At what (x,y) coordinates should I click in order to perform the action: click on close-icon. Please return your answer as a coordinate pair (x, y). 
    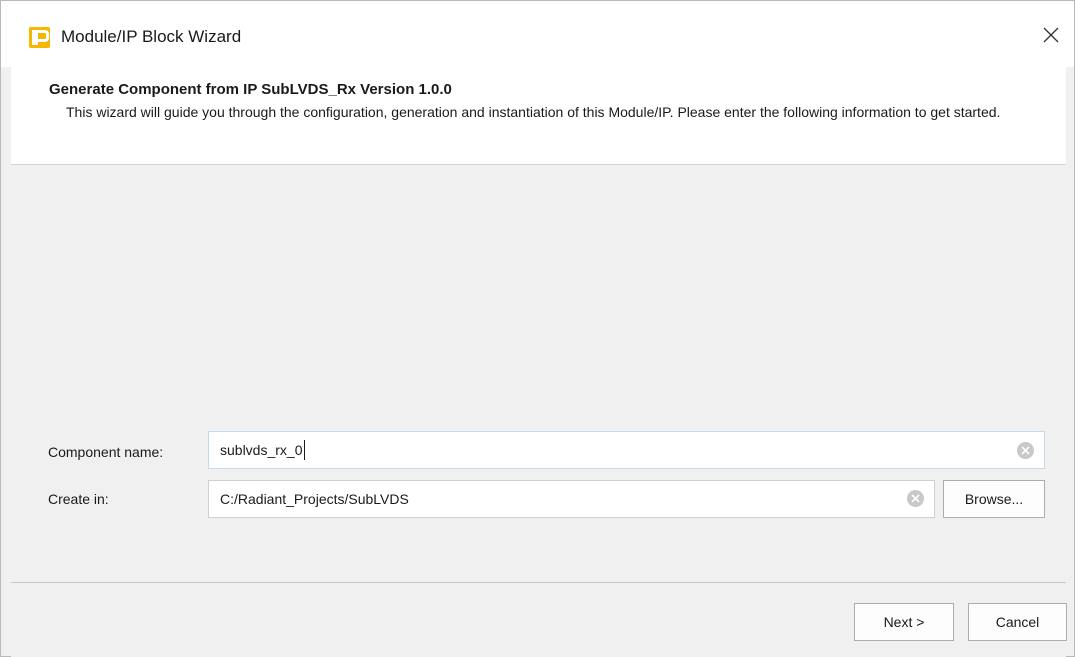
    Looking at the image, I should click on (1051, 35).